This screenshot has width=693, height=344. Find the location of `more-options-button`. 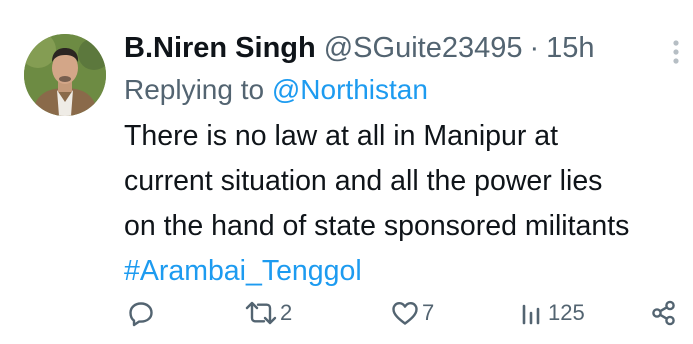

more-options-button is located at coordinates (676, 52).